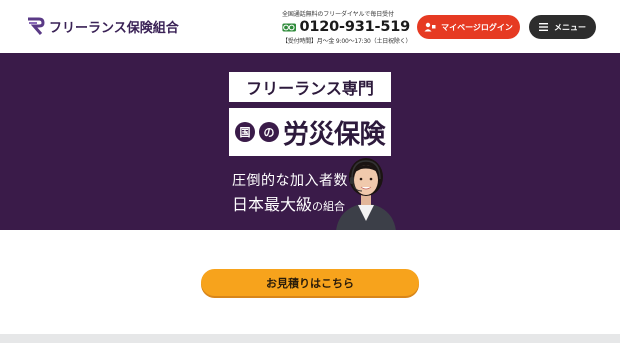 This screenshot has height=343, width=620. What do you see at coordinates (310, 87) in the screenshot?
I see `hero-badge-specialty: フリーランス専門` at bounding box center [310, 87].